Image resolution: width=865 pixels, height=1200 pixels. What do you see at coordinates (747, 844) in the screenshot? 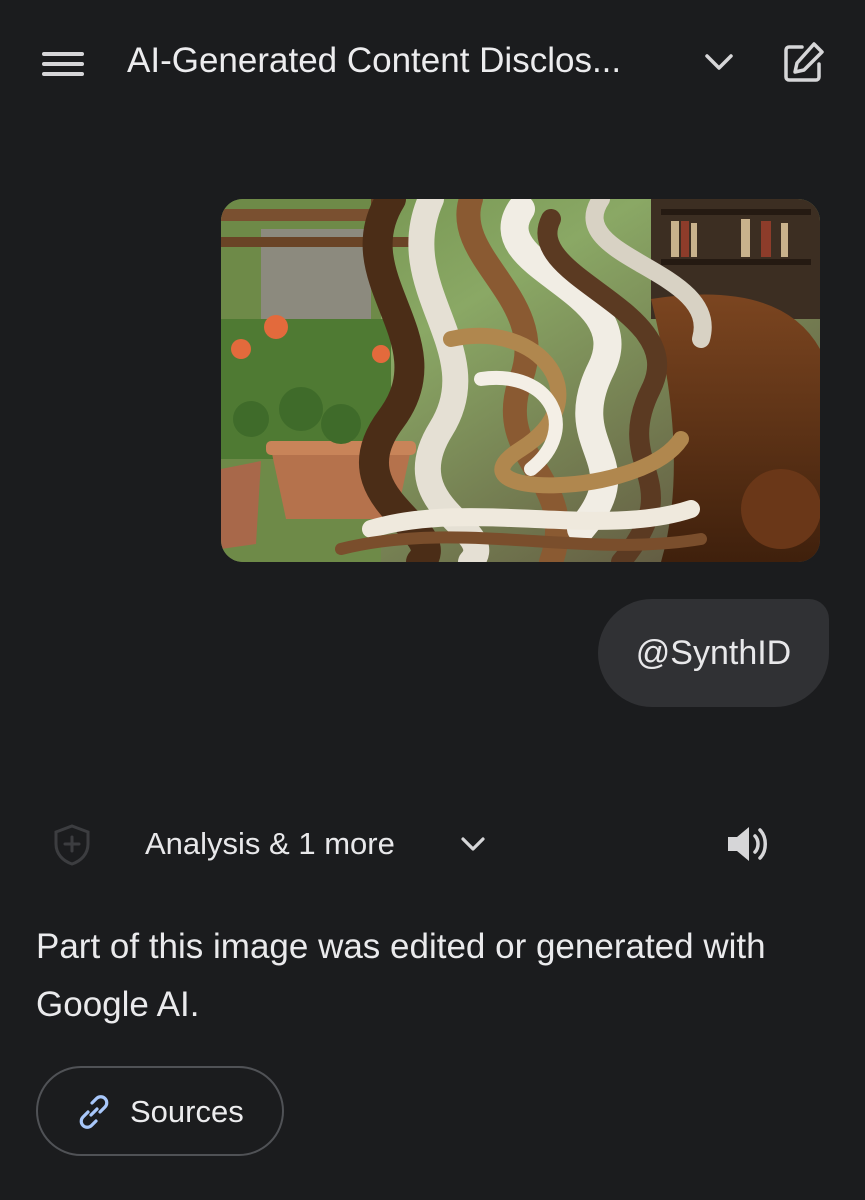
I see `speaker-icon` at bounding box center [747, 844].